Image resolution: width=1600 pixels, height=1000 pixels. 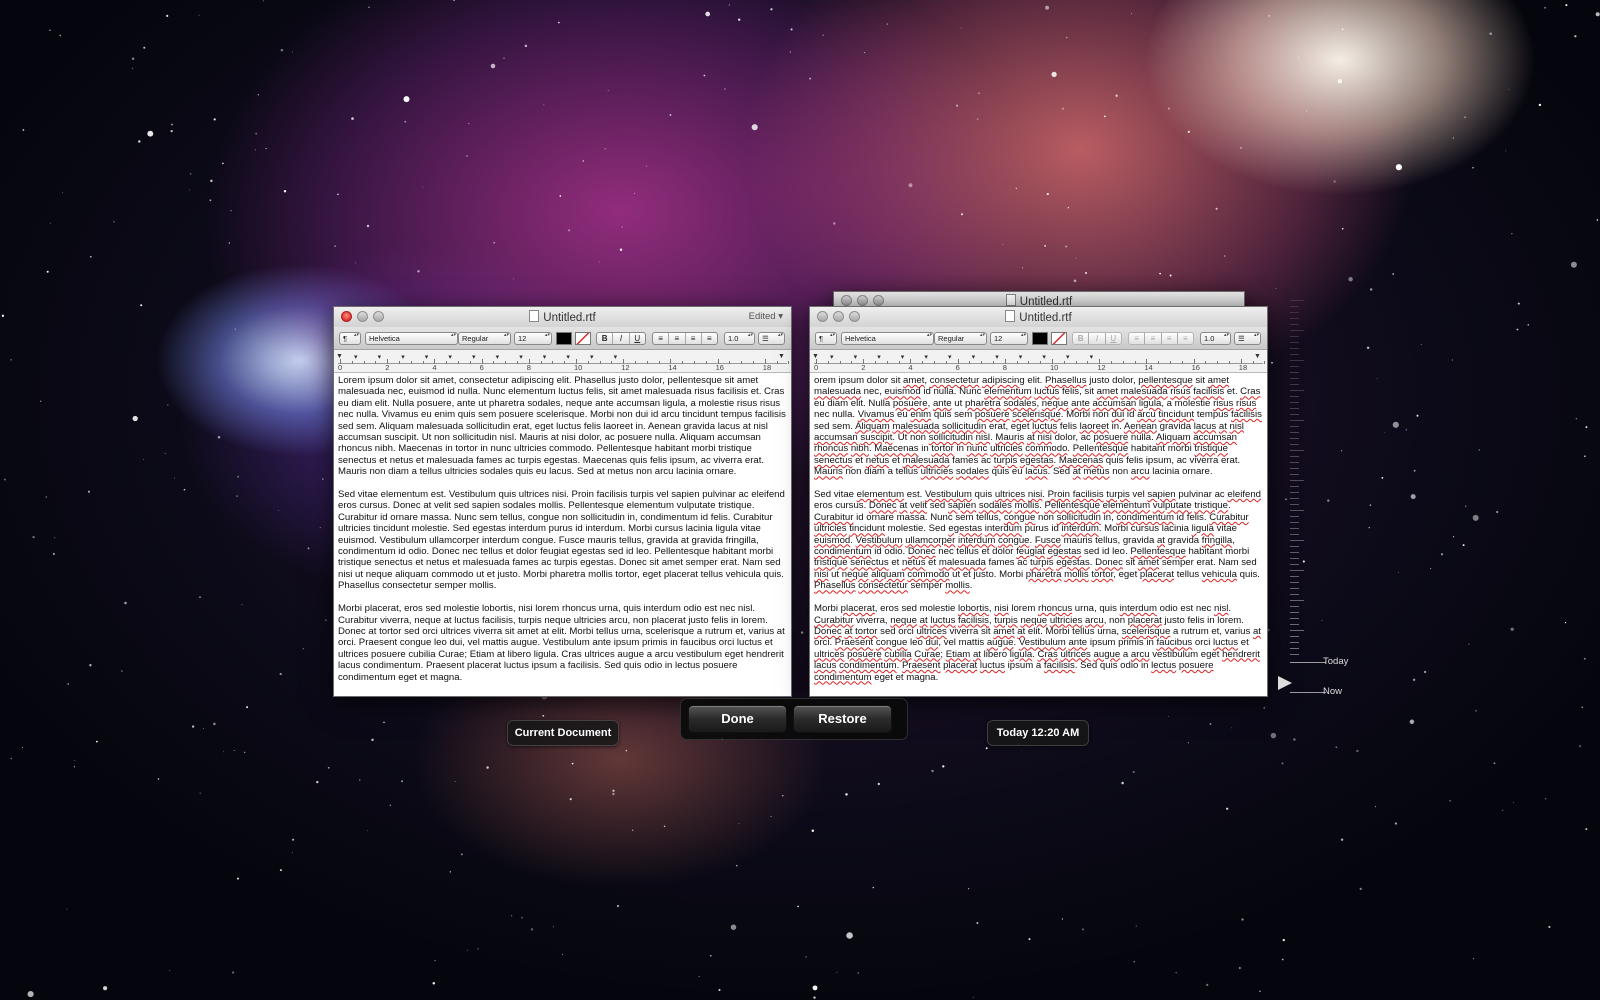 I want to click on version-timeline: Today Now, so click(x=1316, y=502).